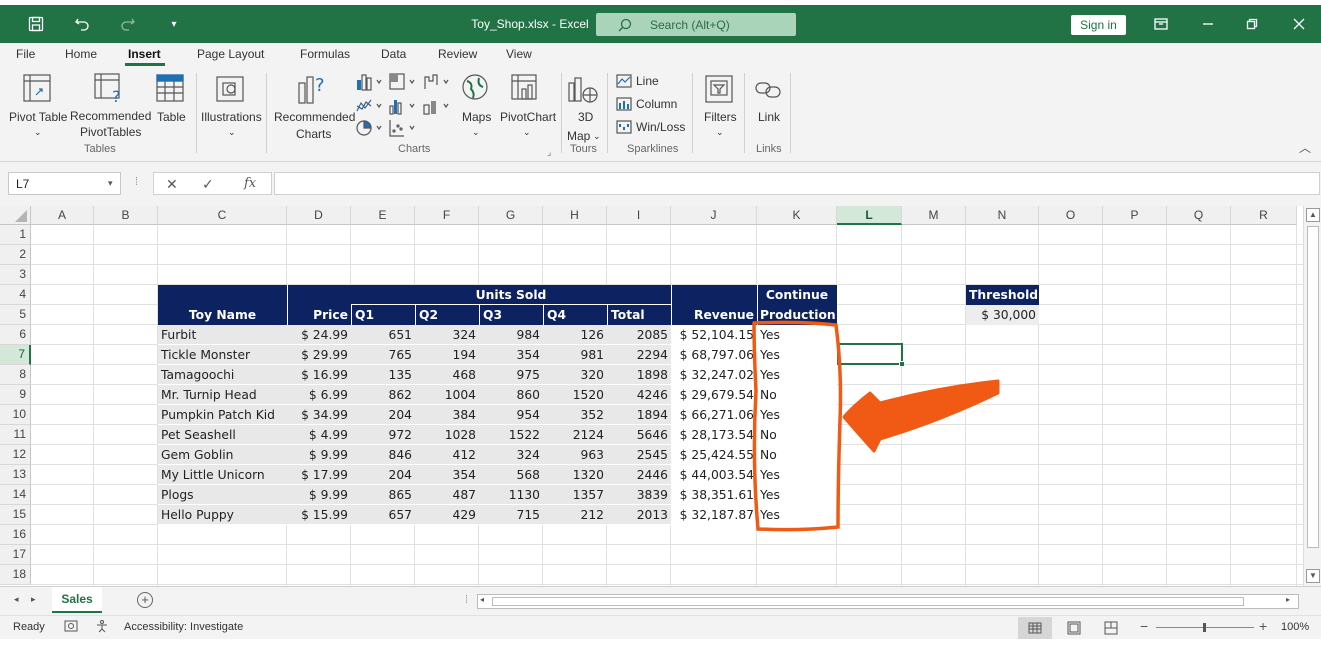  I want to click on row-header-12: 12, so click(15, 455).